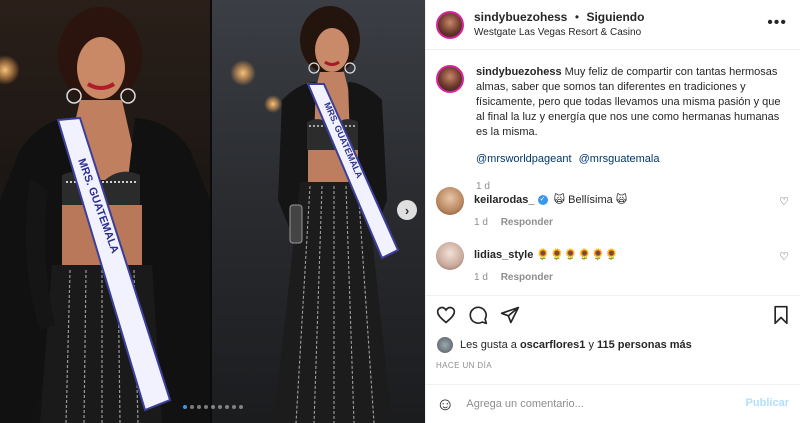 Image resolution: width=800 pixels, height=423 pixels. What do you see at coordinates (577, 255) in the screenshot?
I see `comment-text: 🌻🌻🌻🌻🌻🌻` at bounding box center [577, 255].